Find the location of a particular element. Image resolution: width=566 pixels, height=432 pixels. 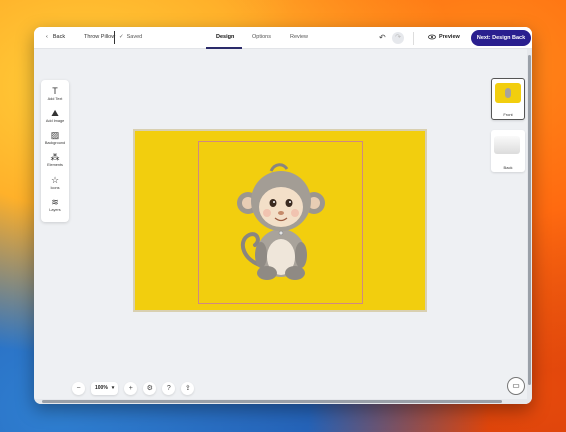

thumbnail-label: Back is located at coordinates (508, 167).